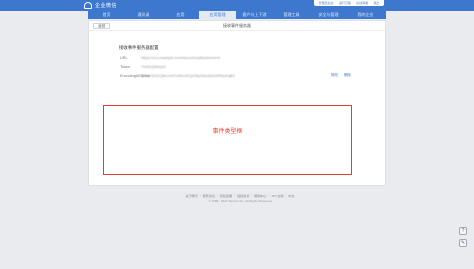  What do you see at coordinates (180, 15) in the screenshot?
I see `nav-item-apps: 应用` at bounding box center [180, 15].